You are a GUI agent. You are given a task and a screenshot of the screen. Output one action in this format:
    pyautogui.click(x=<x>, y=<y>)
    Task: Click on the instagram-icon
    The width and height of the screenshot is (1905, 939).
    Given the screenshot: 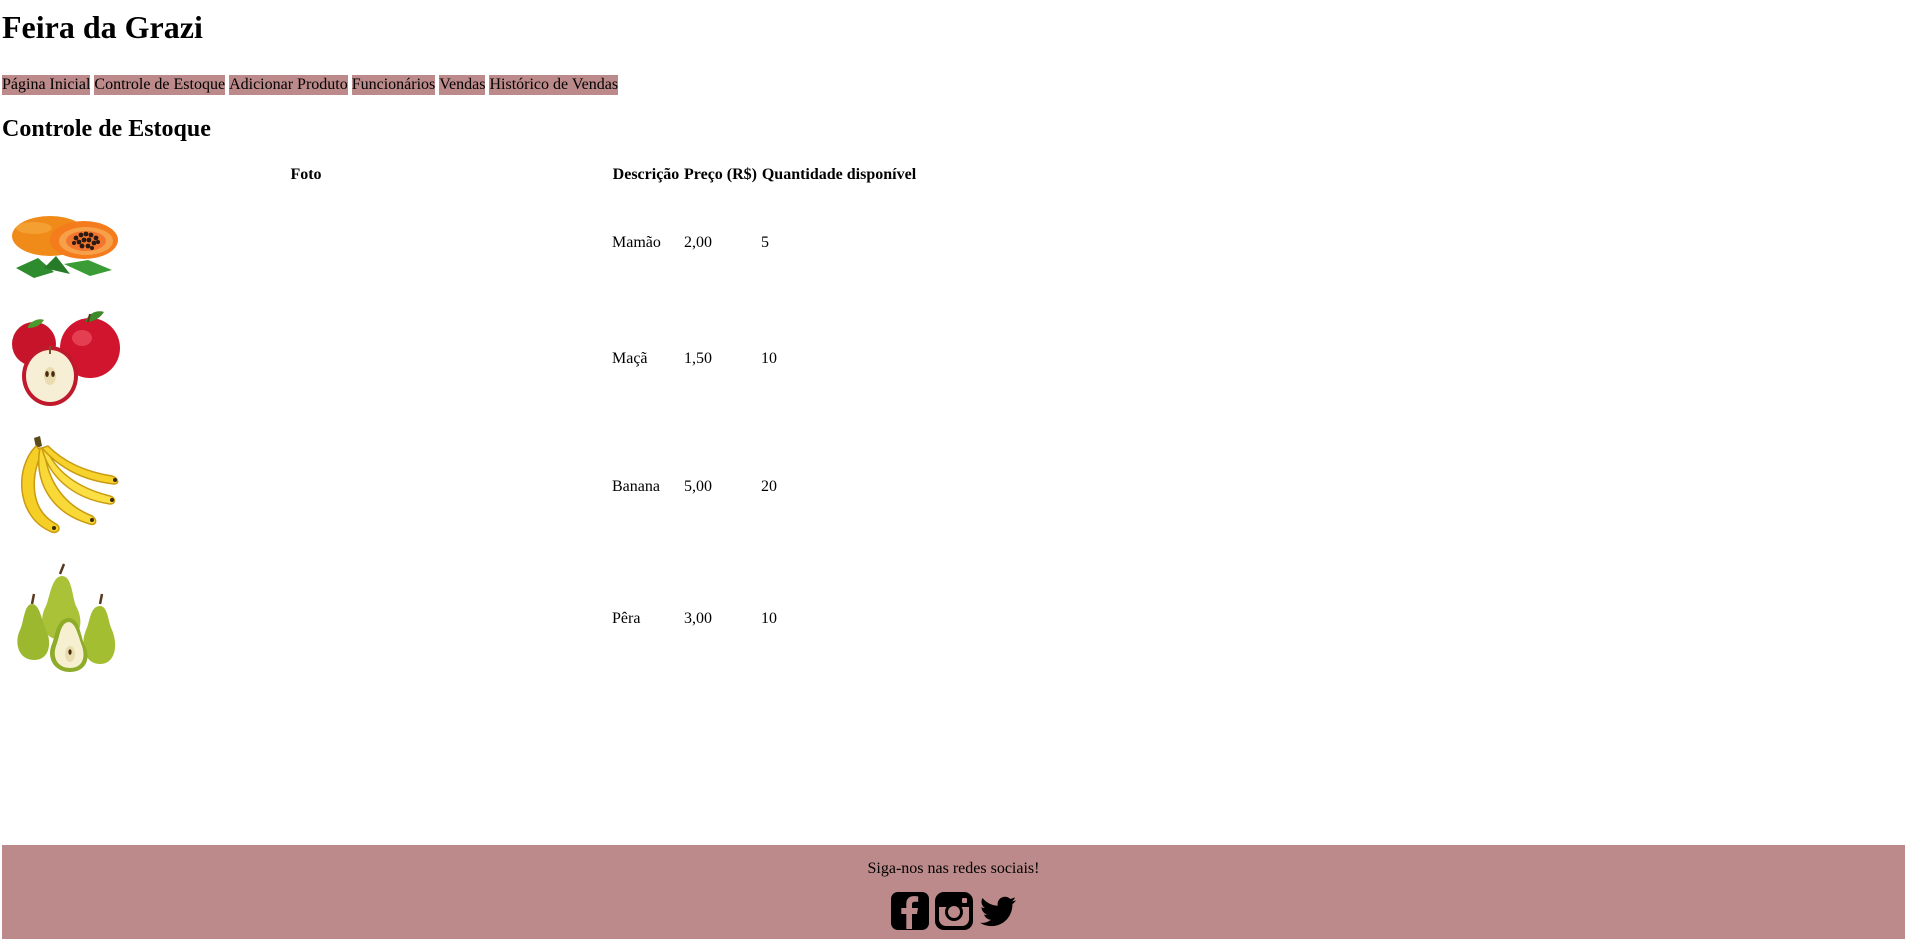 What is the action you would take?
    pyautogui.click(x=954, y=911)
    